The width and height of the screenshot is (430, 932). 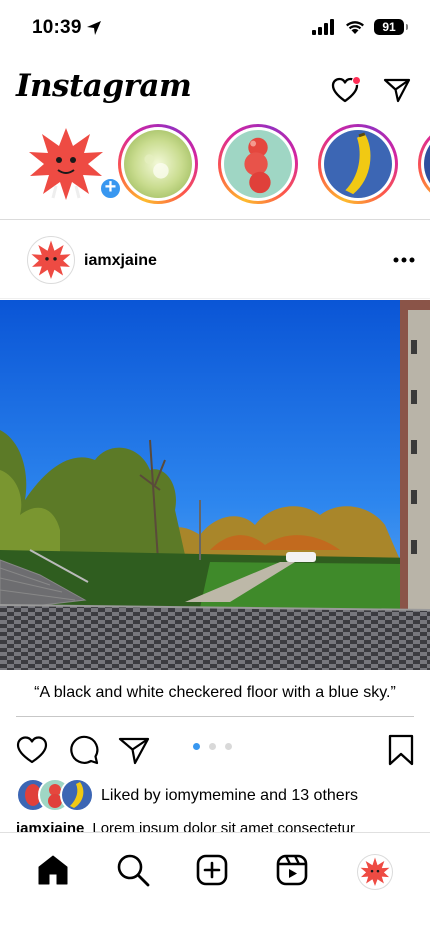 I want to click on notification-dot, so click(x=356, y=80).